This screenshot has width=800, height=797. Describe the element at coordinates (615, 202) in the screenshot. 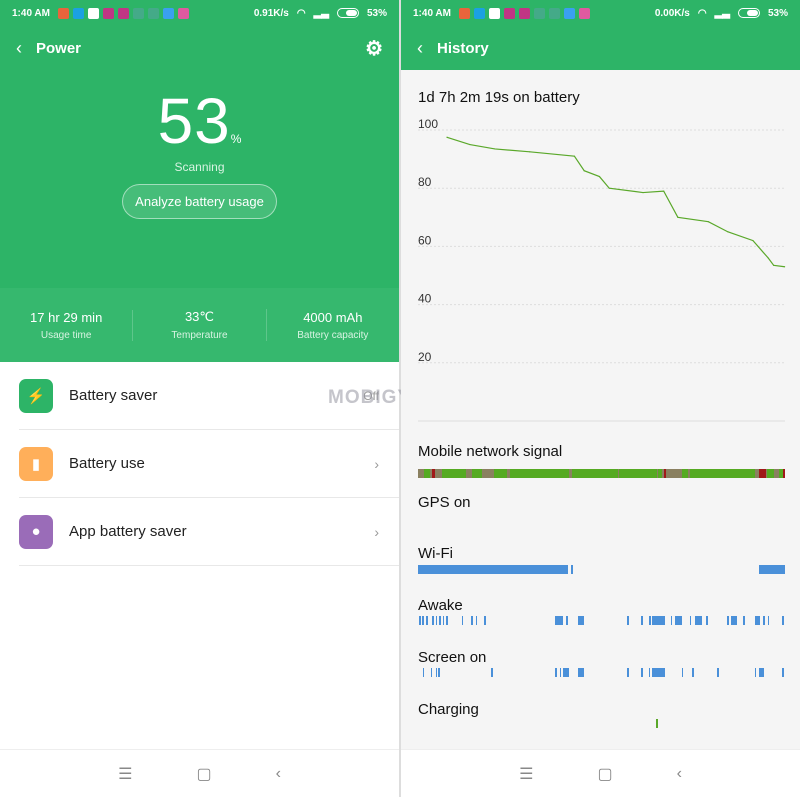

I see `battery-level-line` at that location.